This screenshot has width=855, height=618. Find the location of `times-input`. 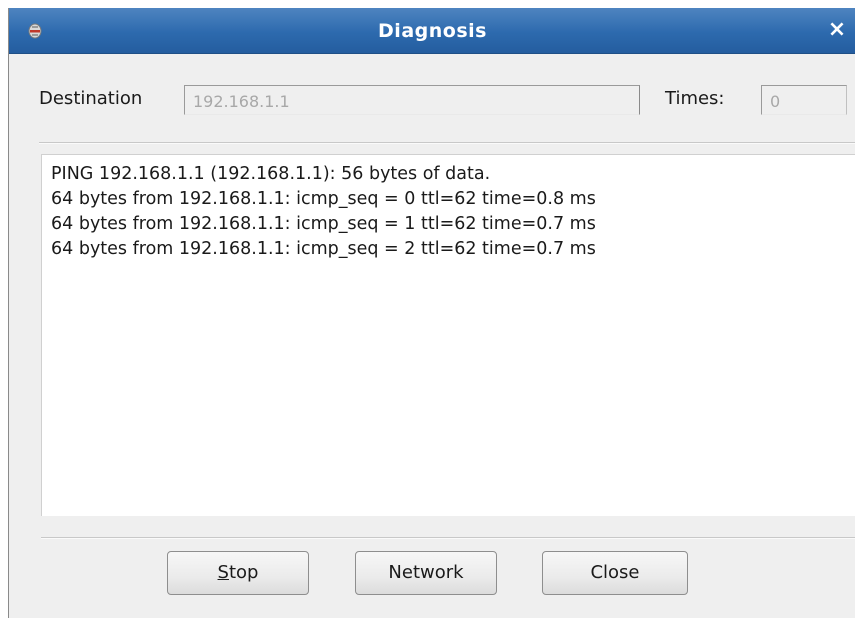

times-input is located at coordinates (804, 100).